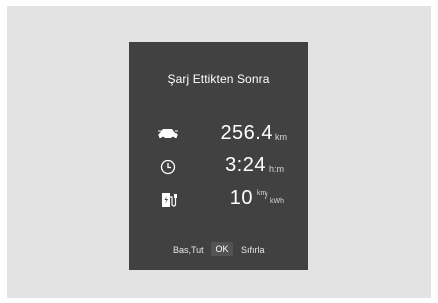 The width and height of the screenshot is (438, 303). Describe the element at coordinates (188, 250) in the screenshot. I see `hint-press-hold: Bas,Tut` at that location.